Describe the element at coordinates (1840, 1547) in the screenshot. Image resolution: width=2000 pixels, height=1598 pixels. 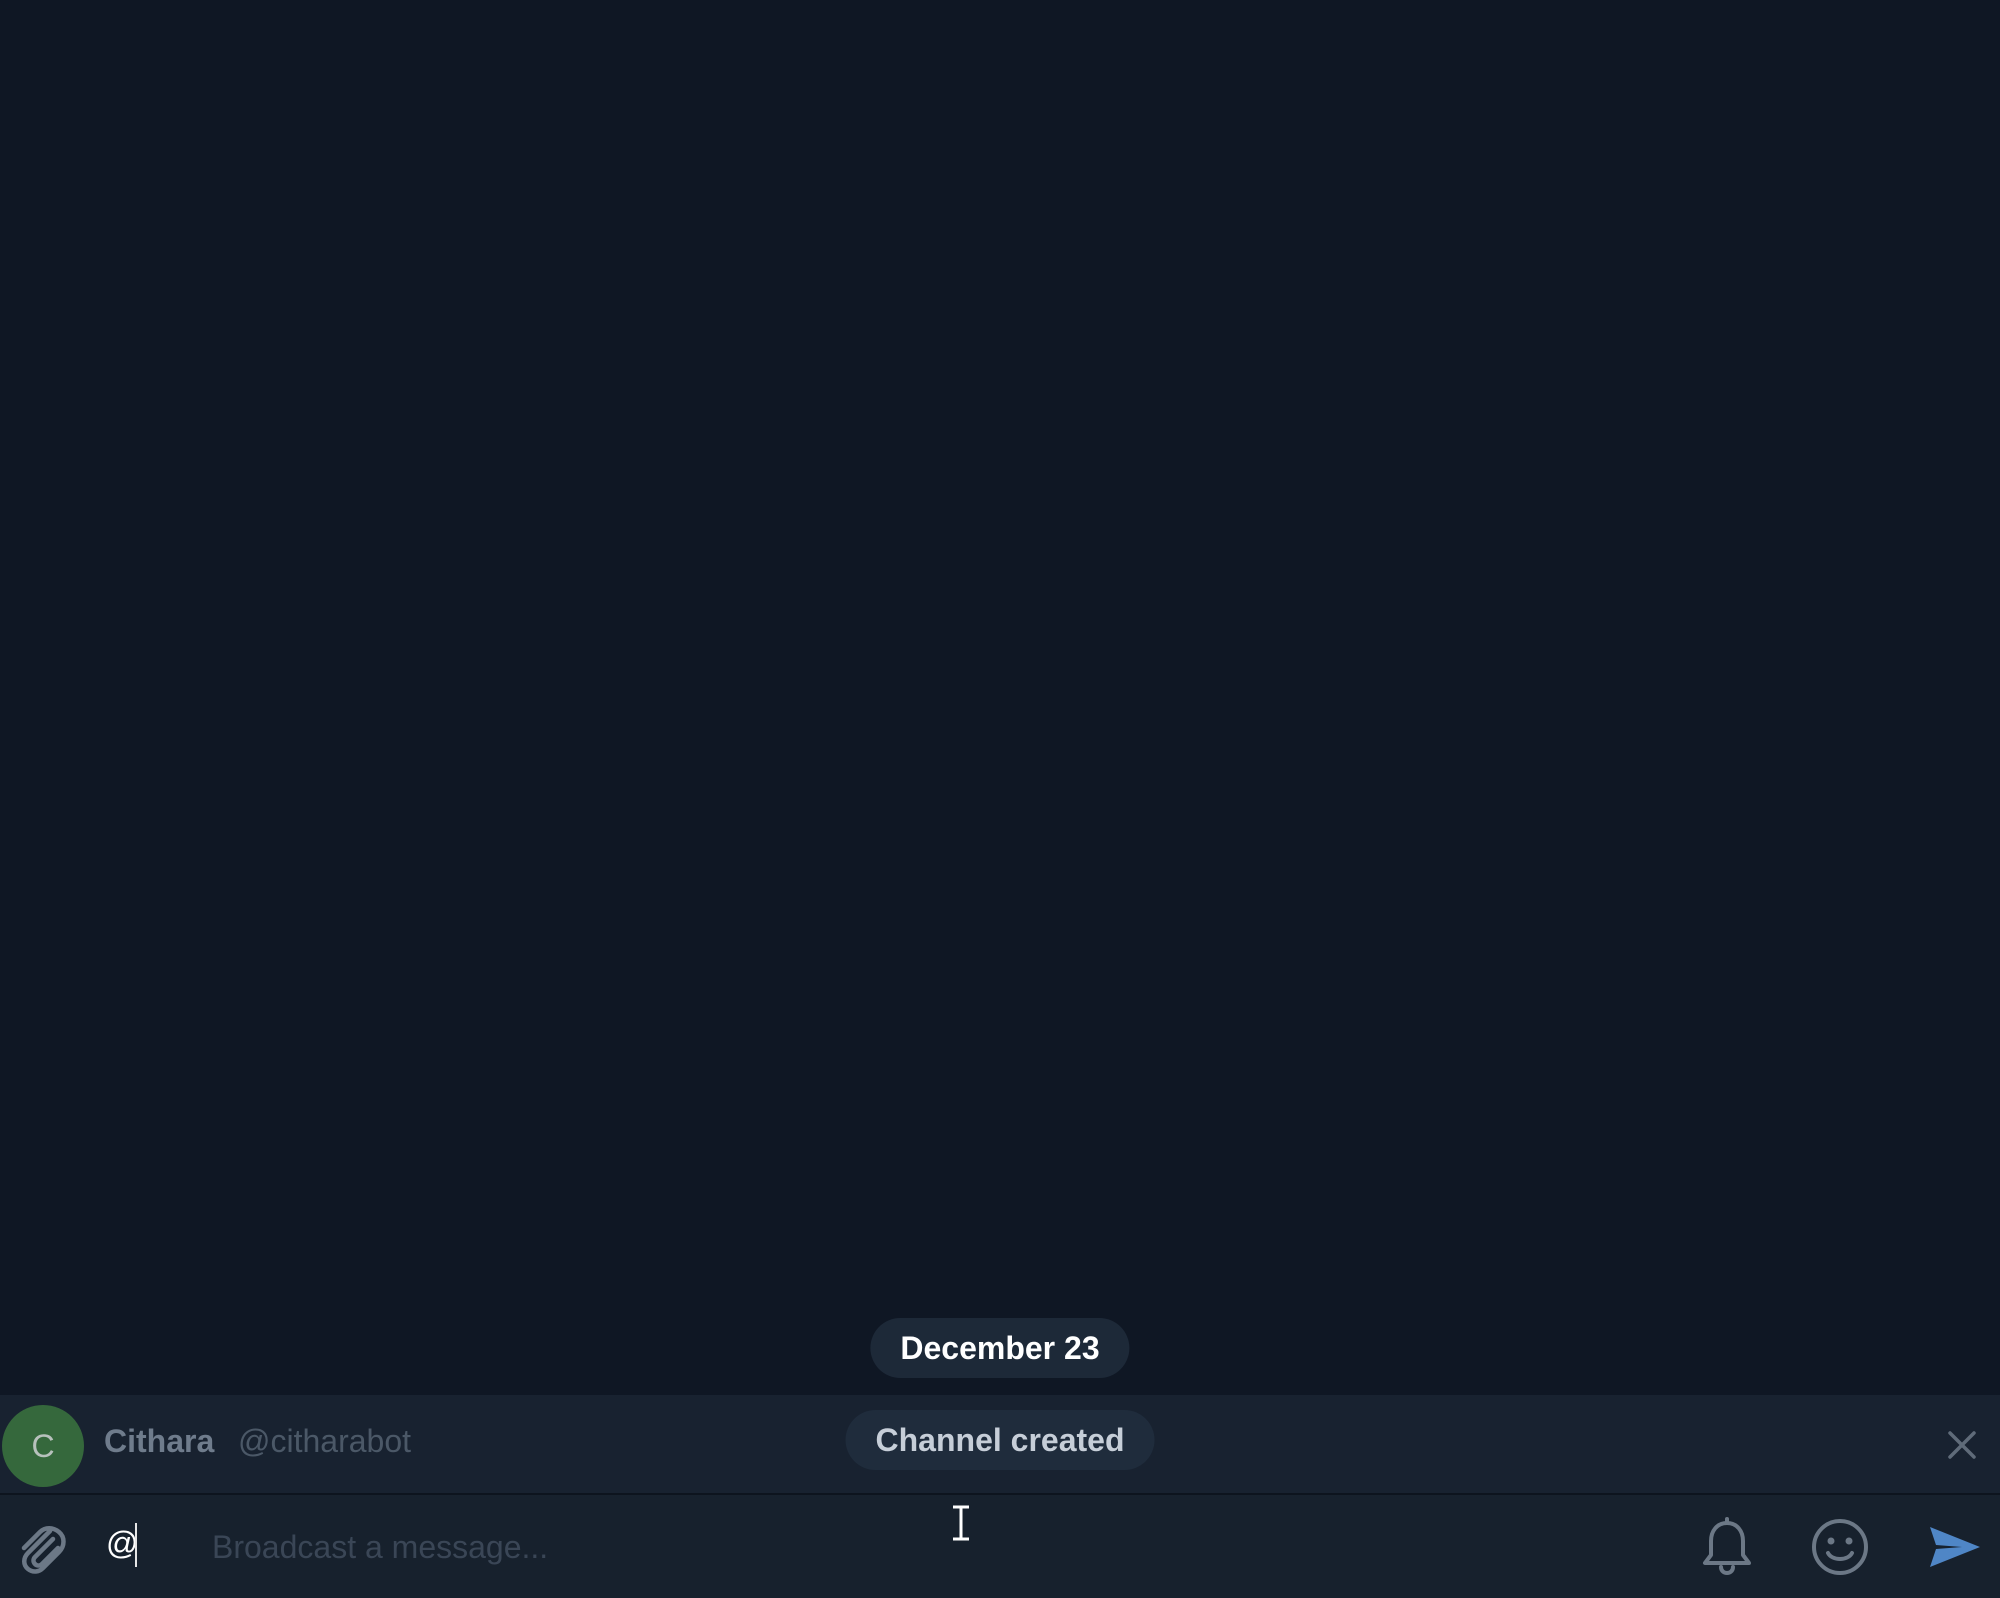
I see `smile-icon` at that location.